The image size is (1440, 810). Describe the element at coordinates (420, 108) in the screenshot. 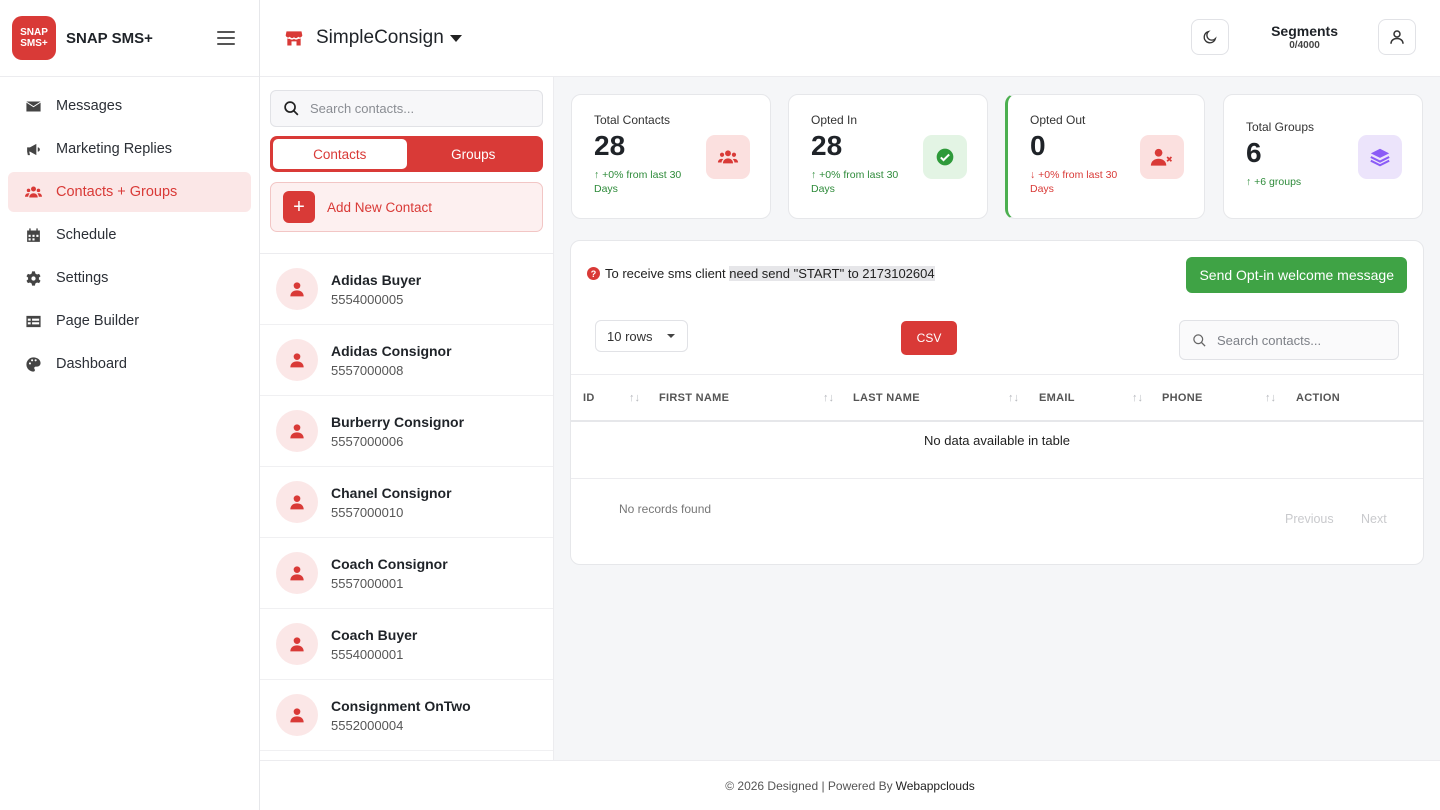

I see `contact-search-input` at that location.